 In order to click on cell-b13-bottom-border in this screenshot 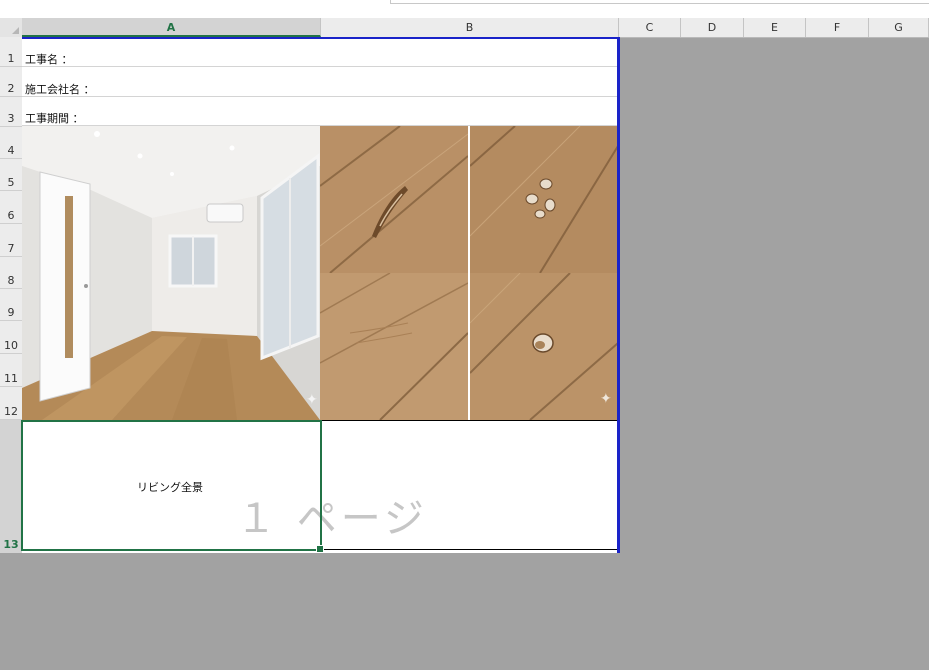, I will do `click(470, 549)`.